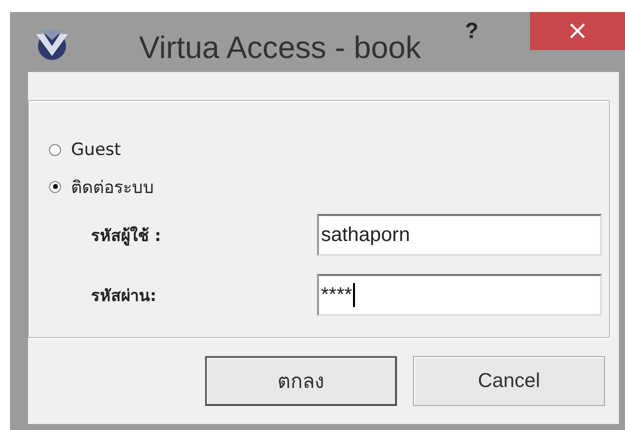 This screenshot has height=430, width=625. Describe the element at coordinates (280, 48) in the screenshot. I see `window-title: Virtua Access - book` at that location.